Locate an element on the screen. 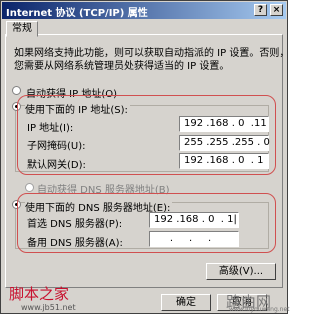  intro-line-2: 您需要从网络系统管理员处获得适当的 IP 设置。 is located at coordinates (122, 66).